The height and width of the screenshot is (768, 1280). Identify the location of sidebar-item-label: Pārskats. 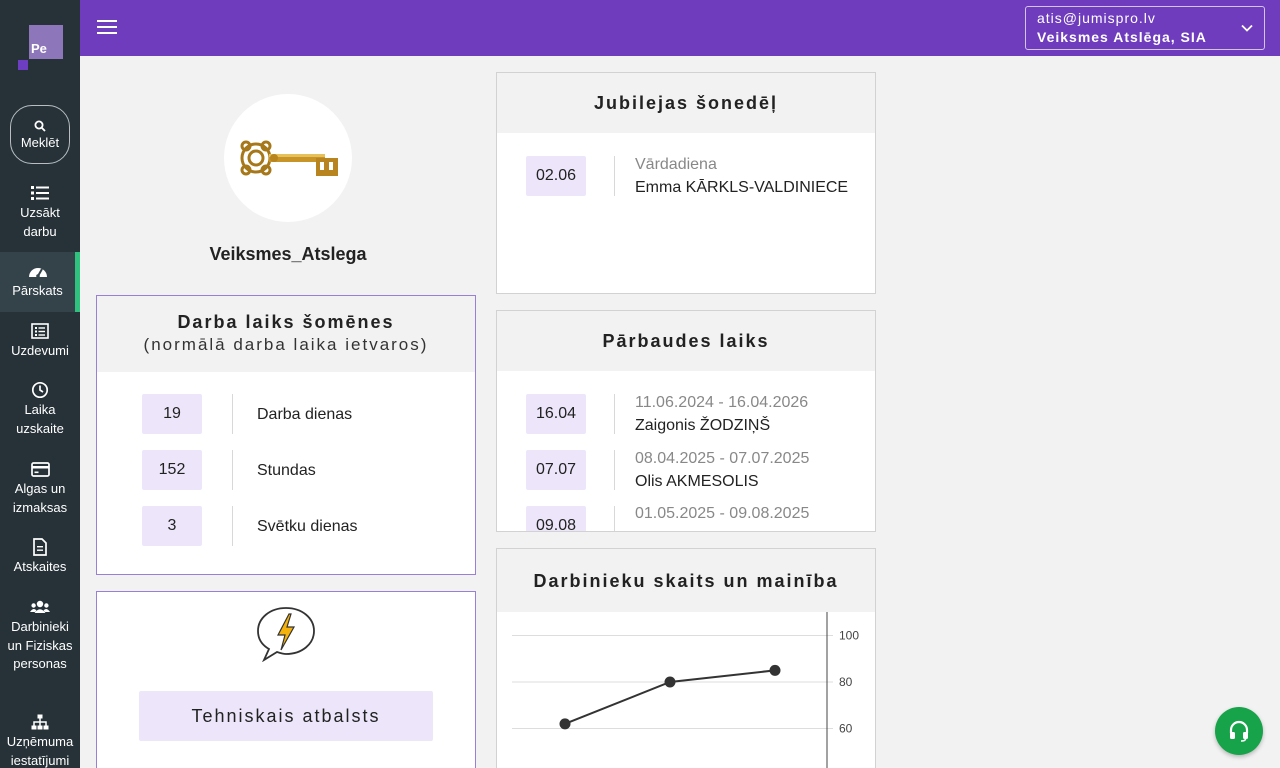
(37, 290).